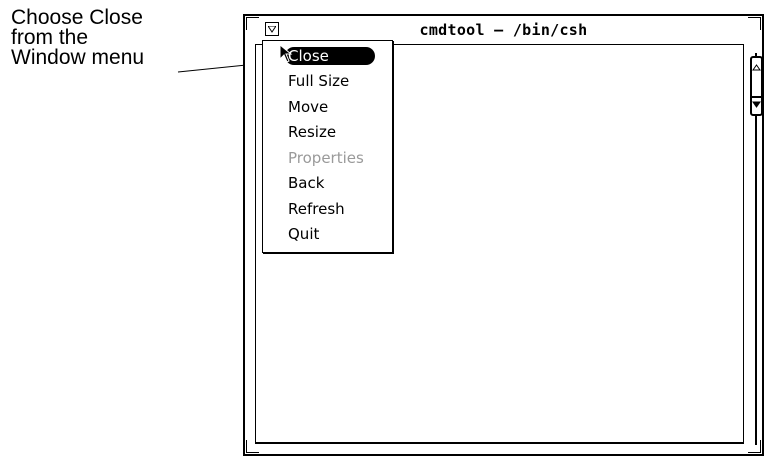 The width and height of the screenshot is (772, 459). What do you see at coordinates (77, 17) in the screenshot?
I see `callout-line-1: Choose Close` at bounding box center [77, 17].